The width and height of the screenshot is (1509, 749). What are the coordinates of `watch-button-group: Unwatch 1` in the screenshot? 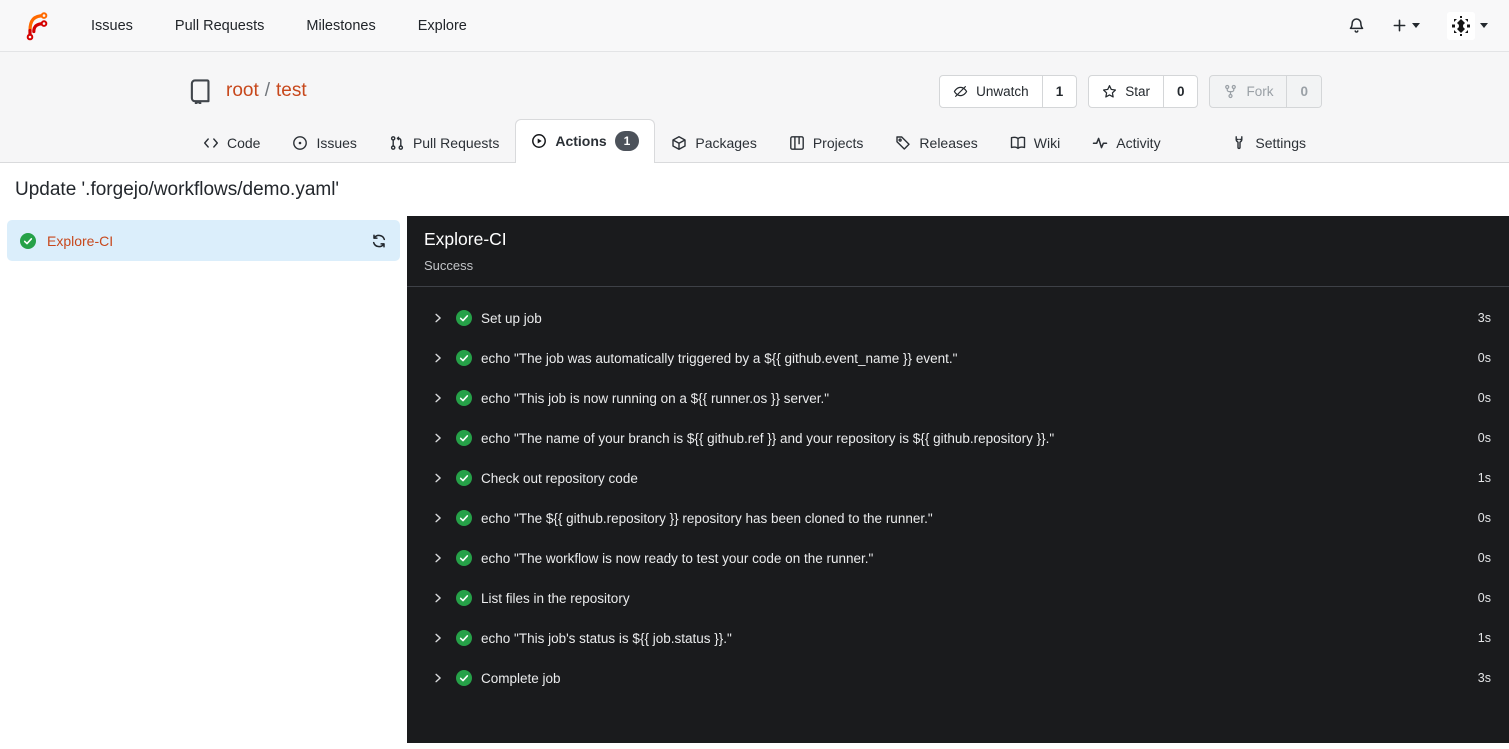 It's located at (1008, 91).